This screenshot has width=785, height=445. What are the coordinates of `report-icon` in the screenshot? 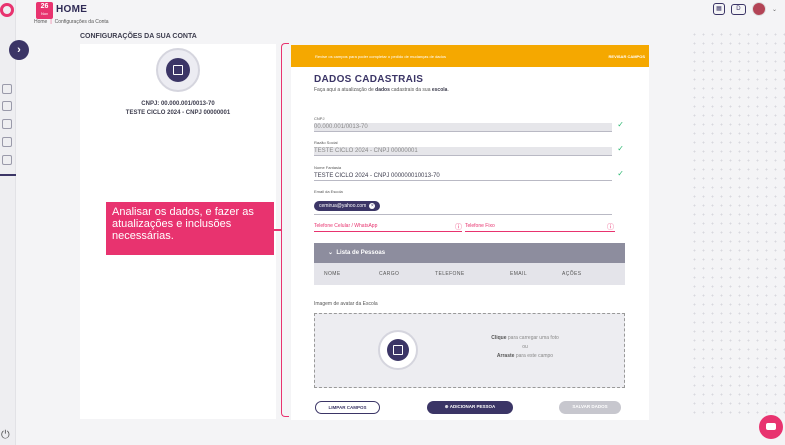 It's located at (7, 160).